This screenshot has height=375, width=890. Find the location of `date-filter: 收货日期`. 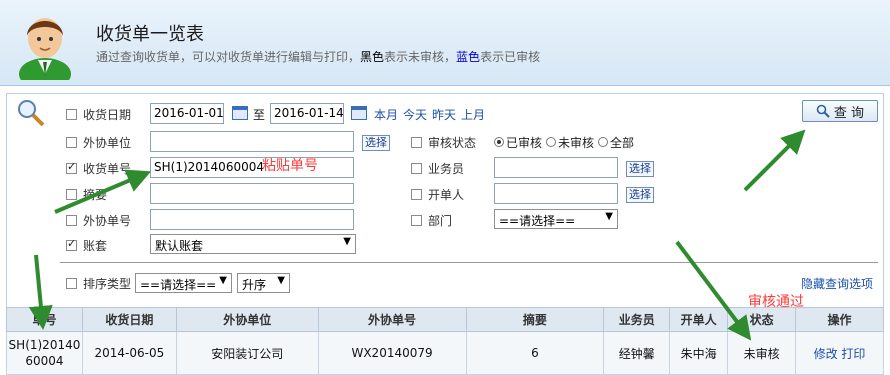

date-filter: 收货日期 is located at coordinates (98, 114).